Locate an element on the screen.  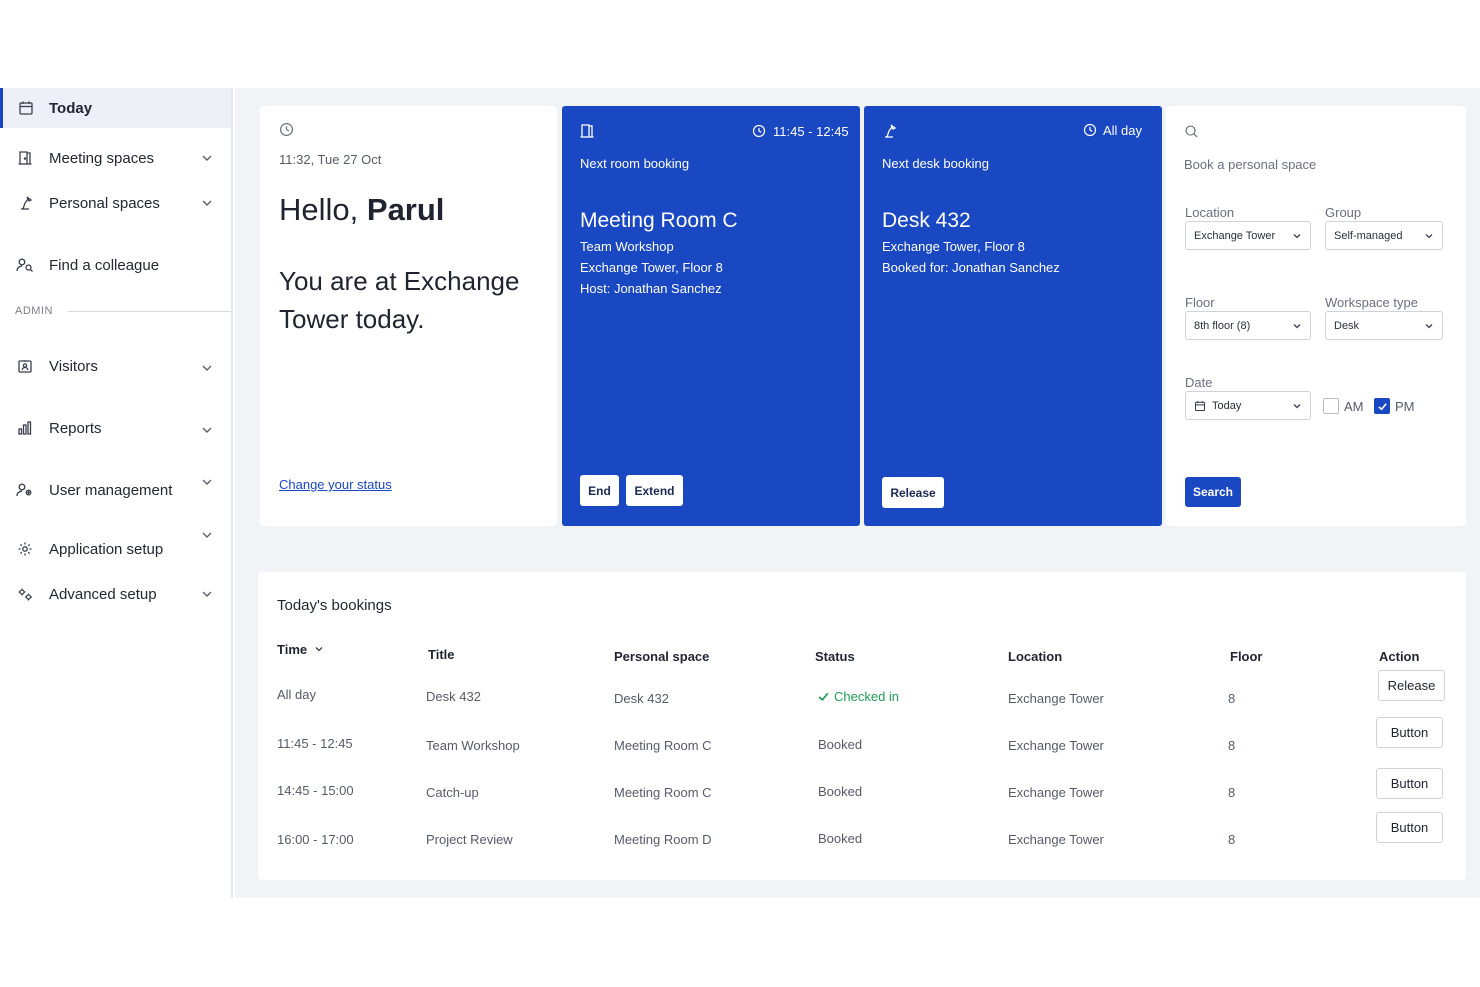
extend-button: Extend is located at coordinates (654, 490).